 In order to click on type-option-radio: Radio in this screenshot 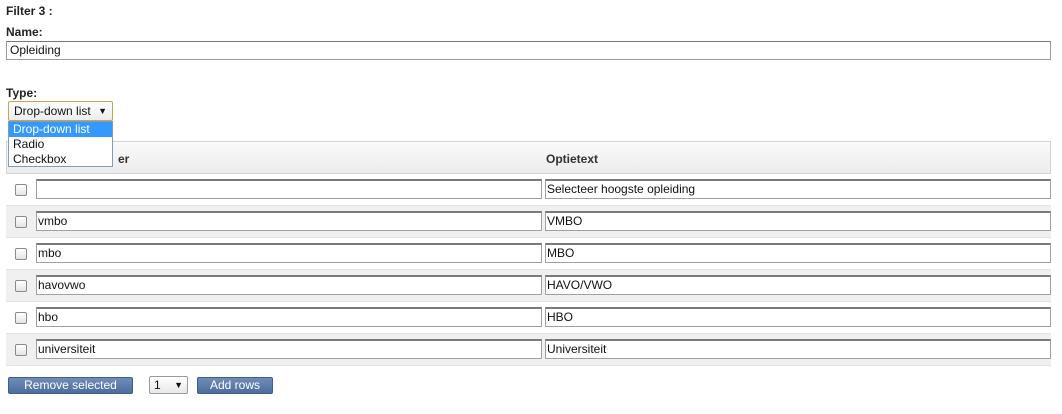, I will do `click(60, 144)`.